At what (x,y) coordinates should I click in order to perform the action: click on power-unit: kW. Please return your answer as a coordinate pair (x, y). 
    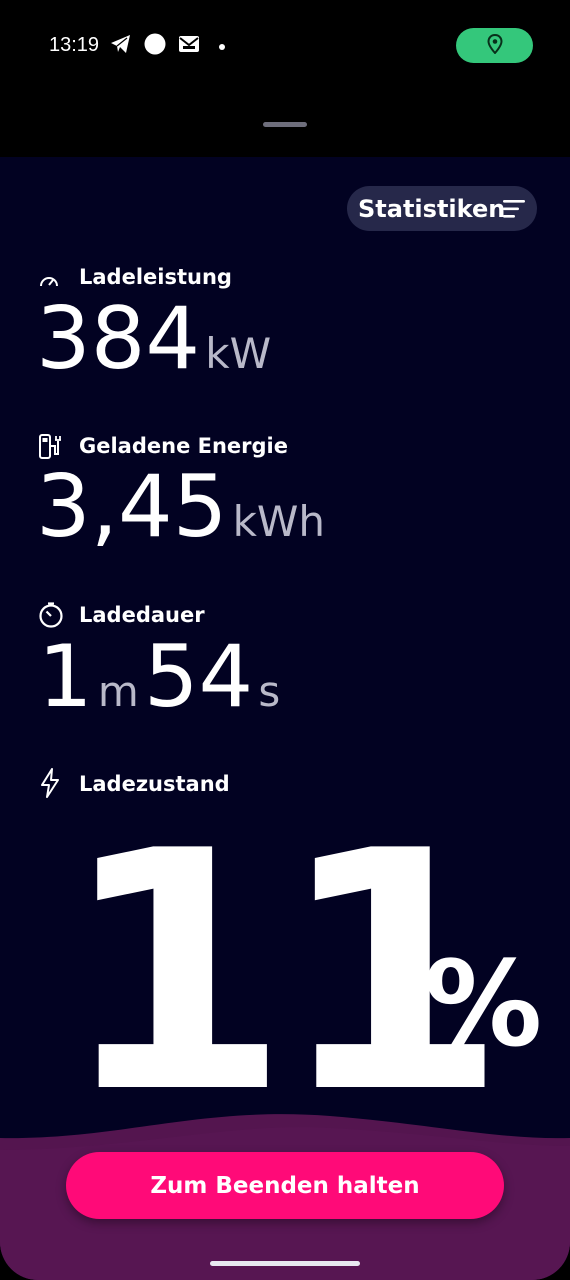
    Looking at the image, I should click on (238, 353).